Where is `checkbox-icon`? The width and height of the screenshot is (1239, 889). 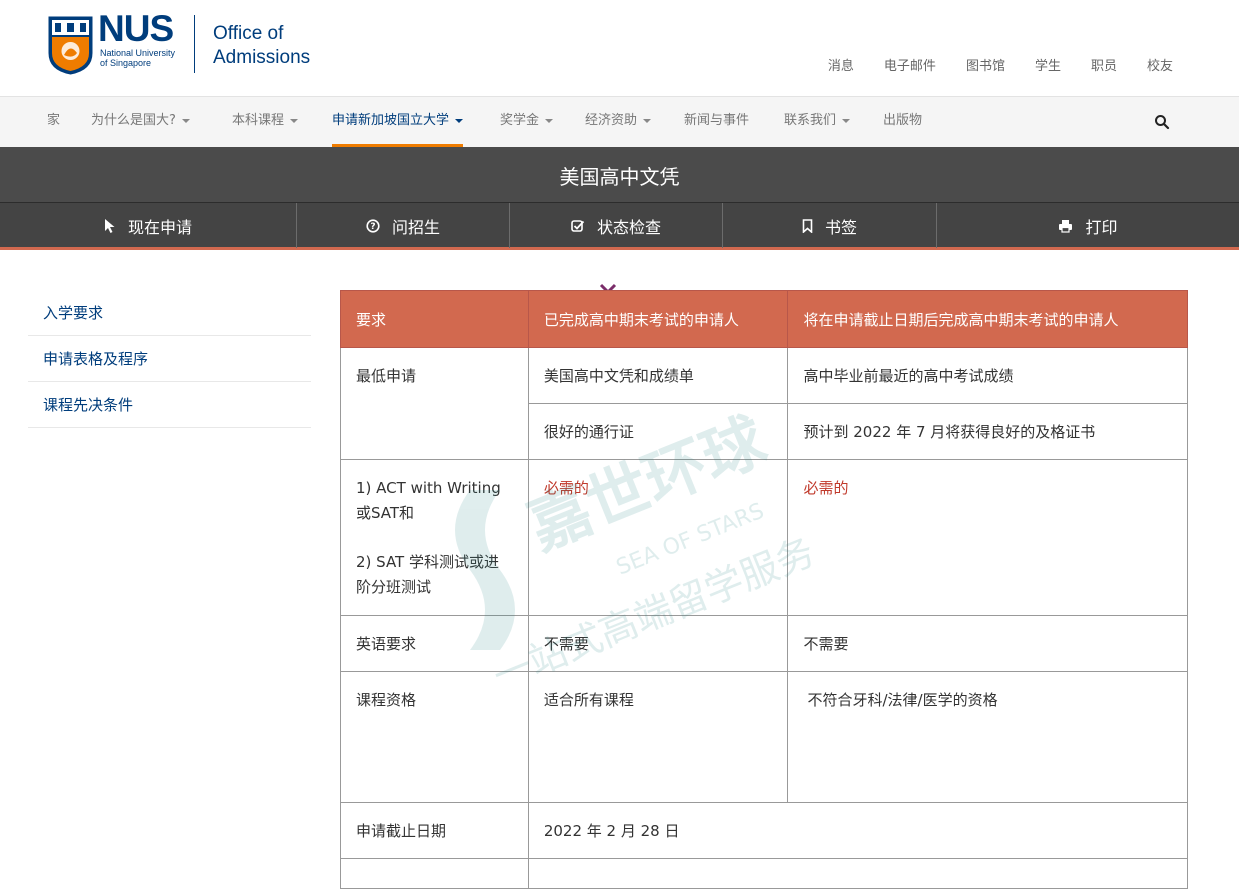 checkbox-icon is located at coordinates (578, 225).